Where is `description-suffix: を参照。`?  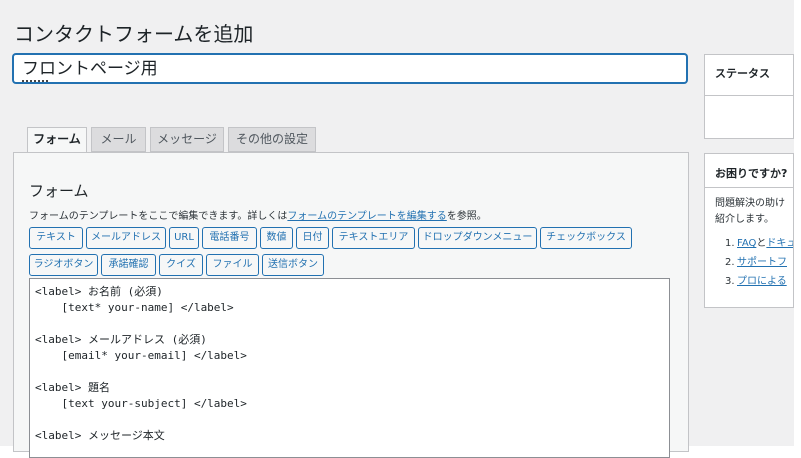 description-suffix: を参照。 is located at coordinates (466, 216).